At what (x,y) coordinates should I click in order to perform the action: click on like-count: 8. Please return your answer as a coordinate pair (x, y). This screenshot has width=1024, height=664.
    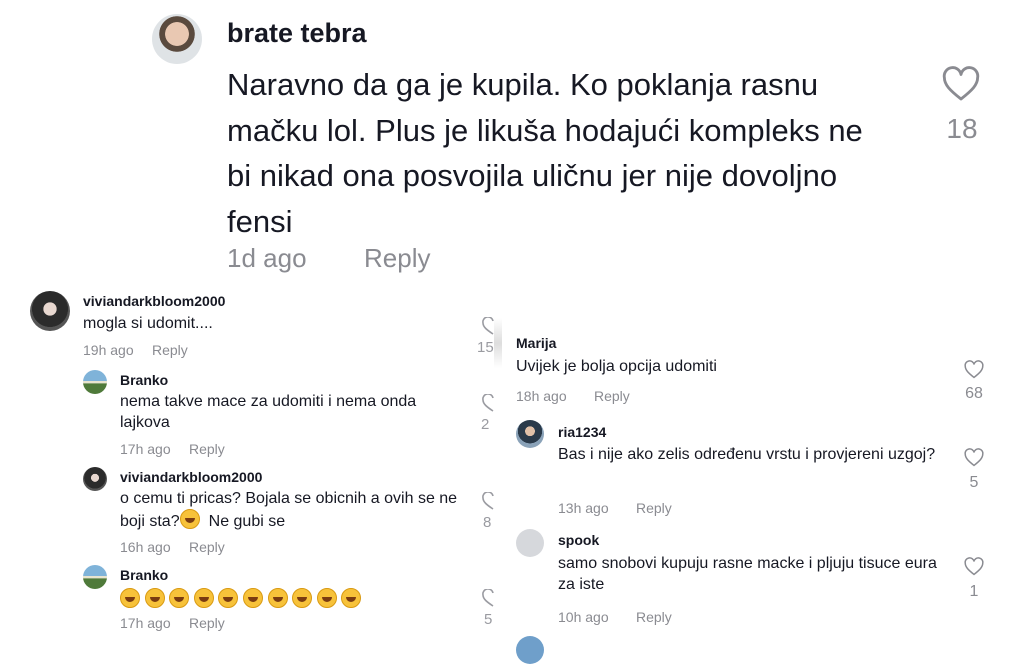
    Looking at the image, I should click on (487, 522).